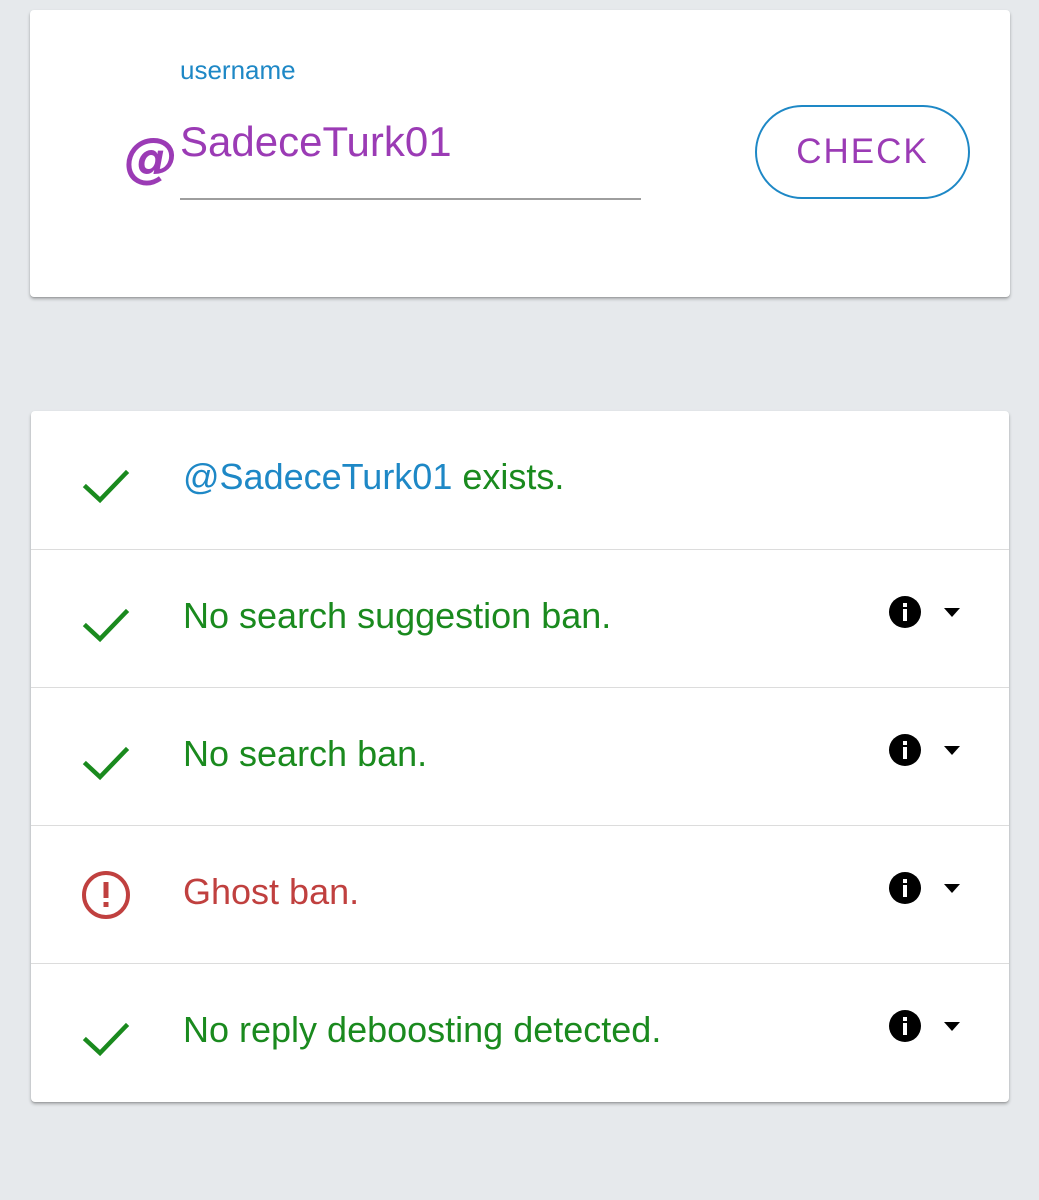 The height and width of the screenshot is (1200, 1039). I want to click on username-field-label: username, so click(238, 70).